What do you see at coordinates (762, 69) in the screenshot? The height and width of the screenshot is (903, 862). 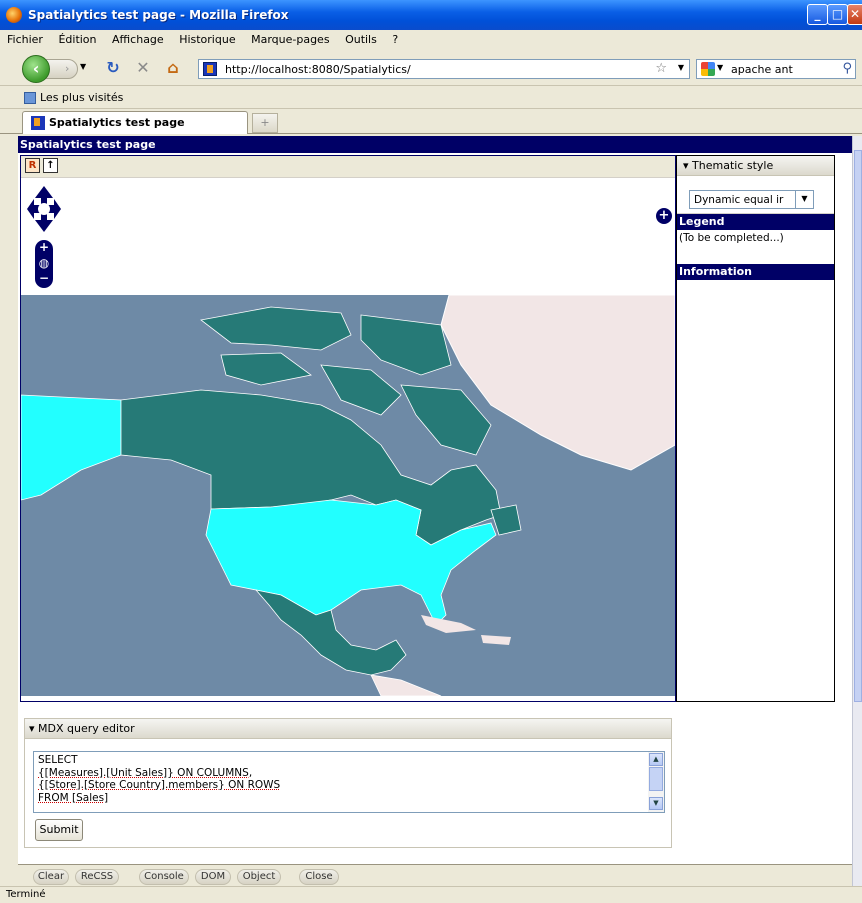 I see `search-input: apache ant` at bounding box center [762, 69].